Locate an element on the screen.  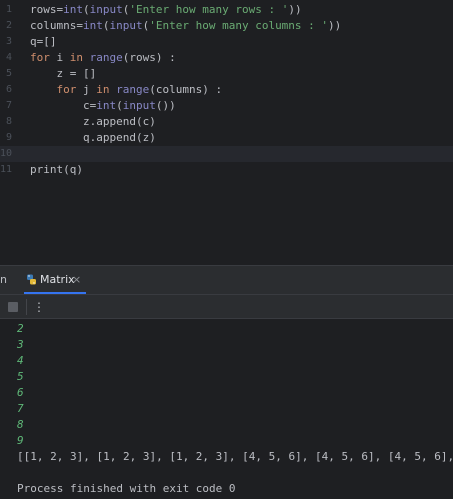
code-text: q.append(z) is located at coordinates (93, 138).